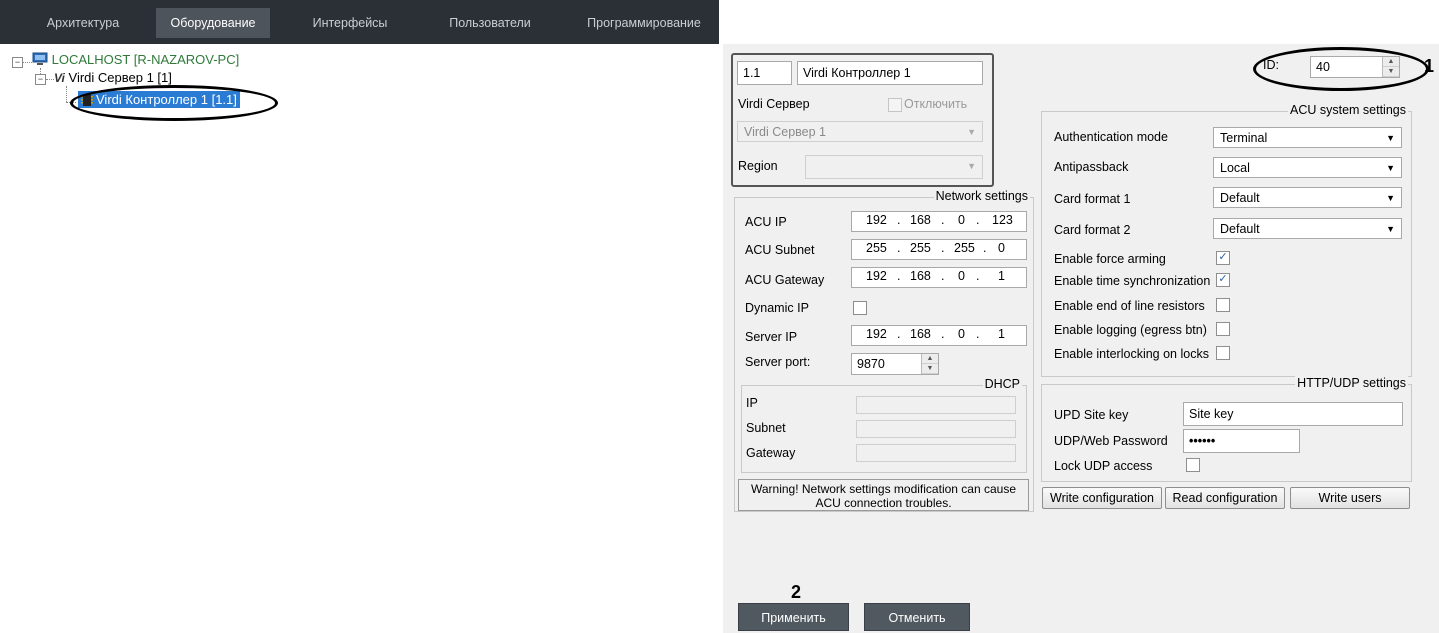 The width and height of the screenshot is (1439, 633). Describe the element at coordinates (1347, 110) in the screenshot. I see `acu-settings-title: ACU system settings` at that location.